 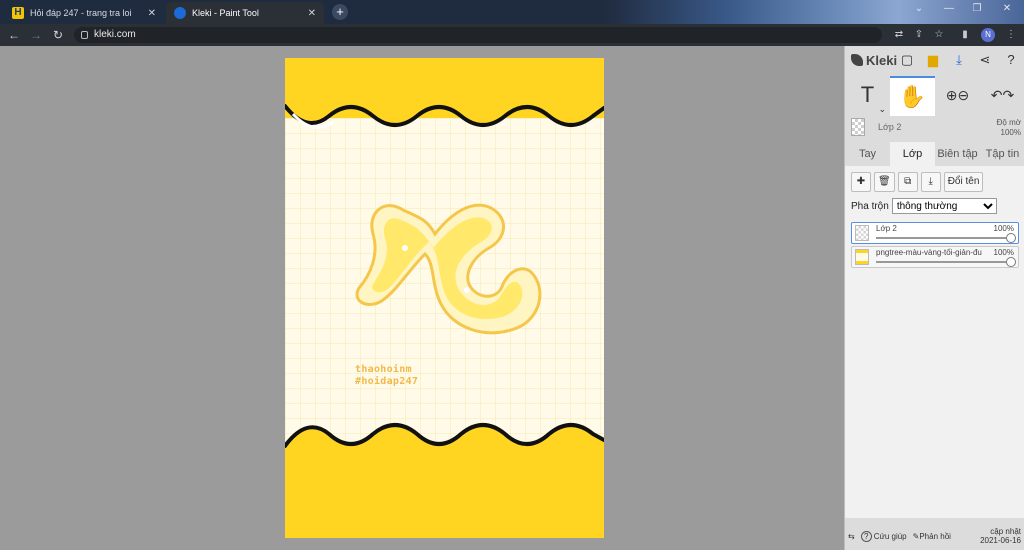 I want to click on update-date: 2021-06-16, so click(x=1000, y=540).